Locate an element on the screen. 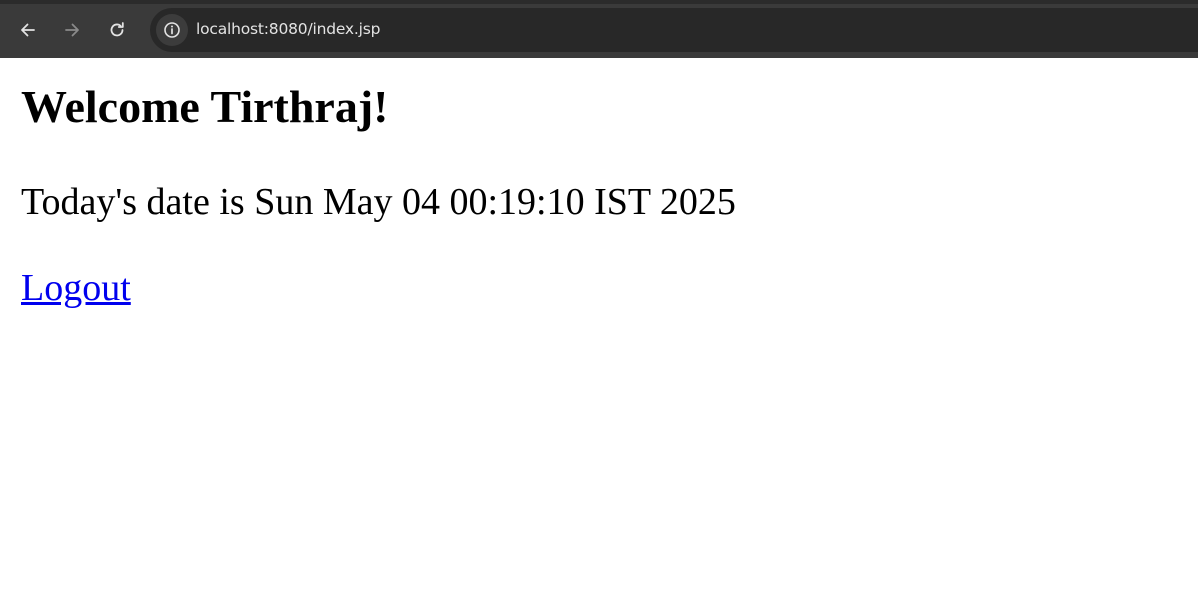  info-icon is located at coordinates (172, 30).